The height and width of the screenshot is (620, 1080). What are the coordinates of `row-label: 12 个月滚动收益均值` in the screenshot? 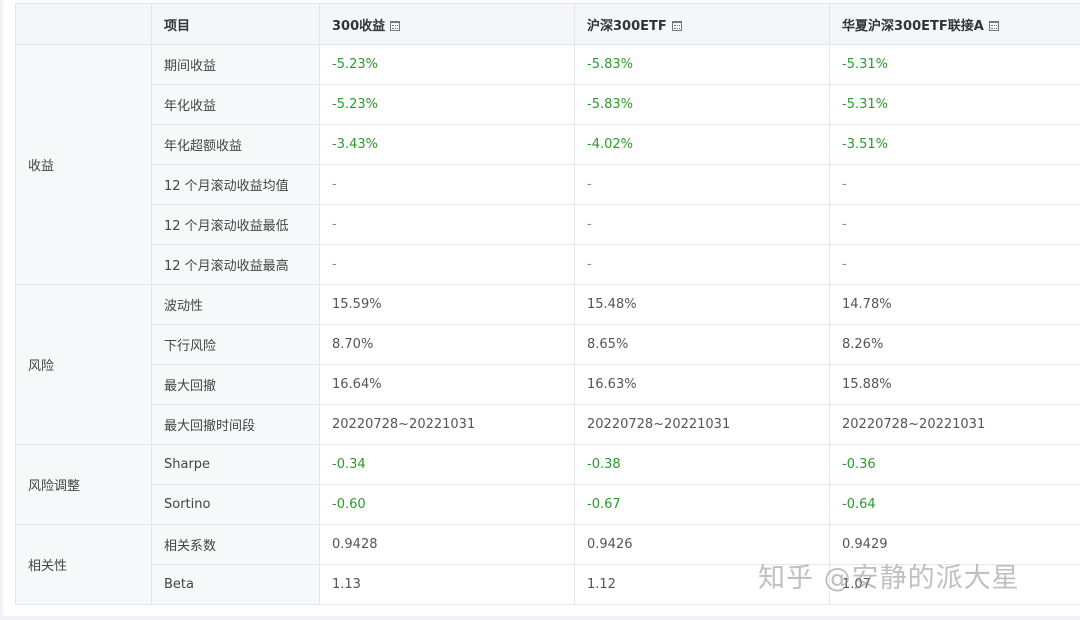 It's located at (235, 184).